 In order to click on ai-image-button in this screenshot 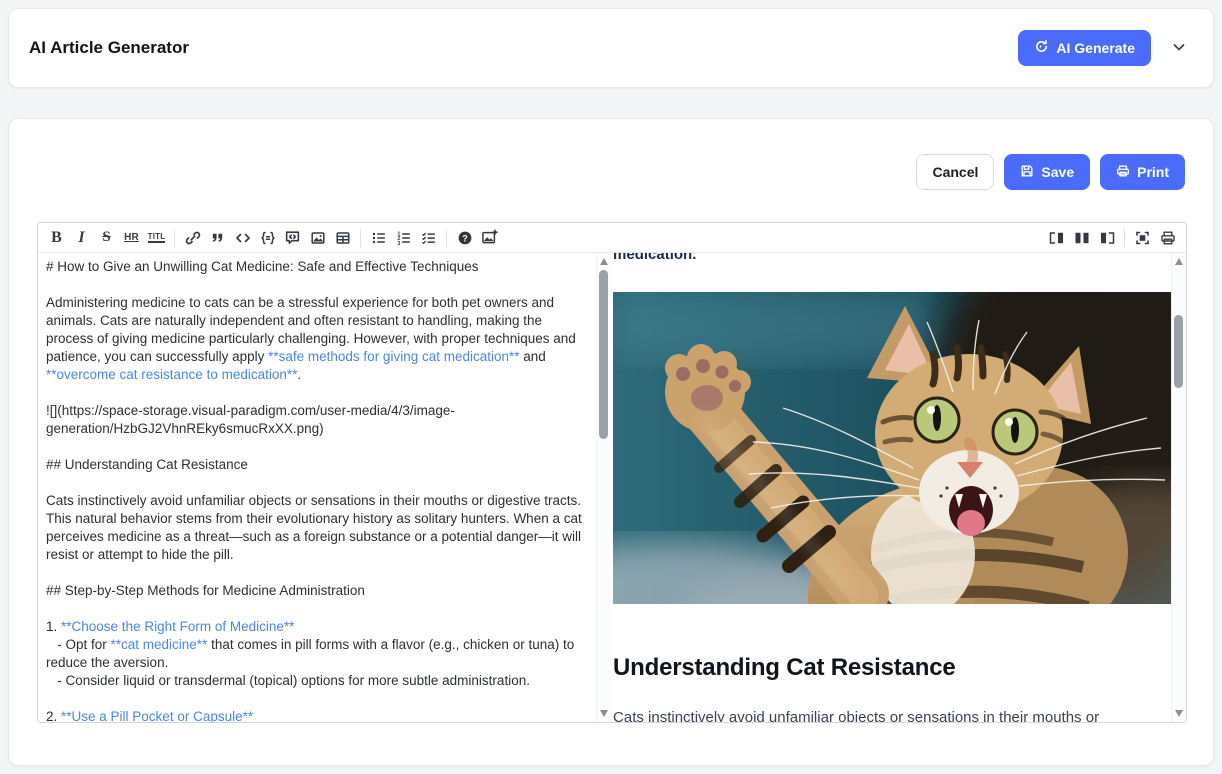, I will do `click(489, 238)`.